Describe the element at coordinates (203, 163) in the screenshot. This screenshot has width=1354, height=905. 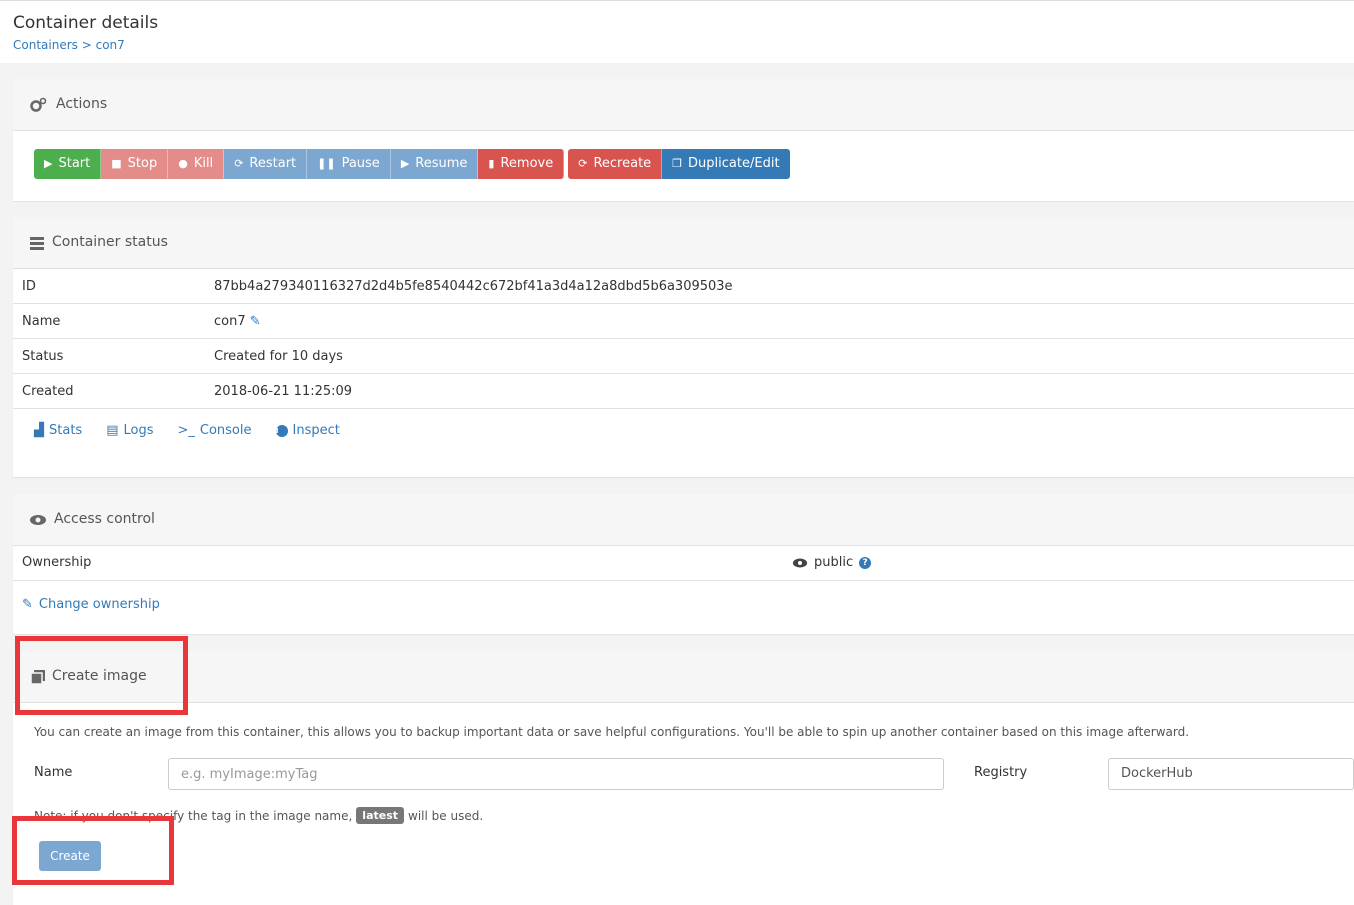
I see `kill-button-label: Kill` at that location.